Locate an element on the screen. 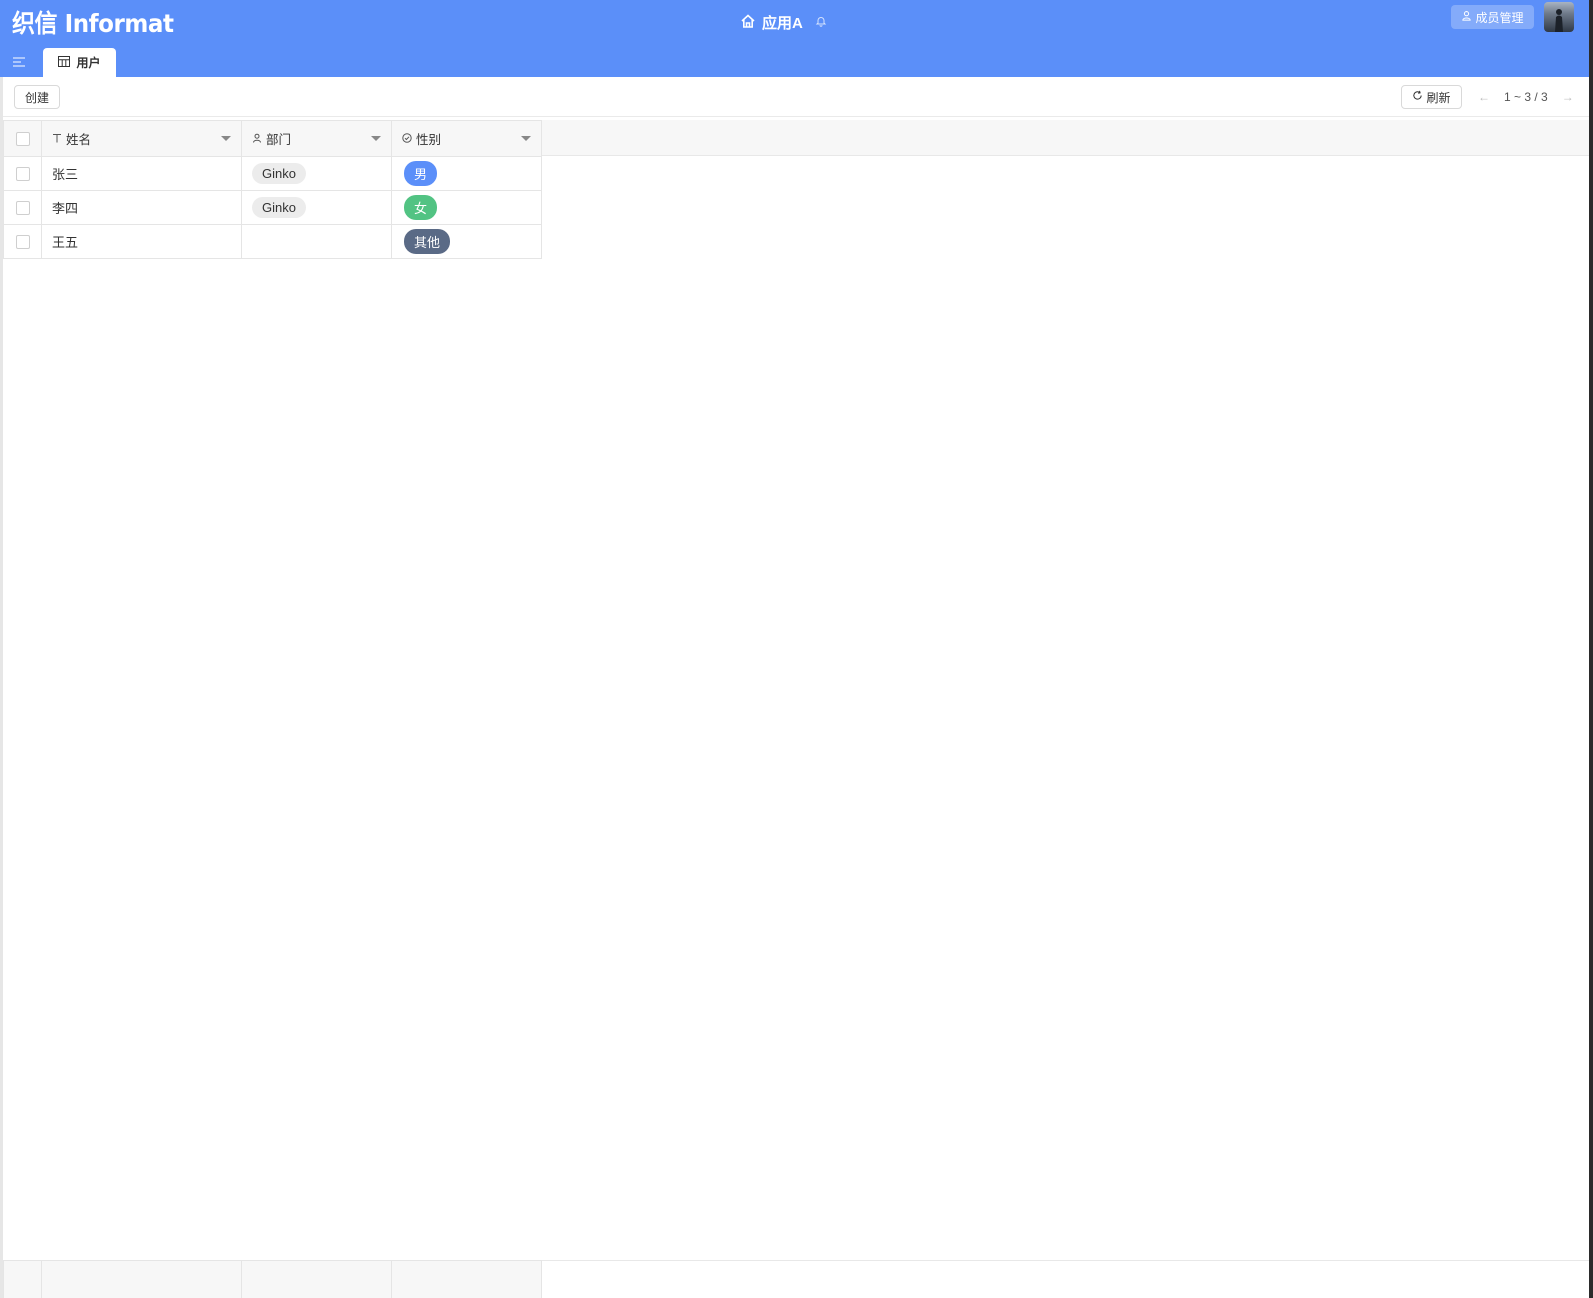  column-header-label: 姓名 is located at coordinates (79, 140).